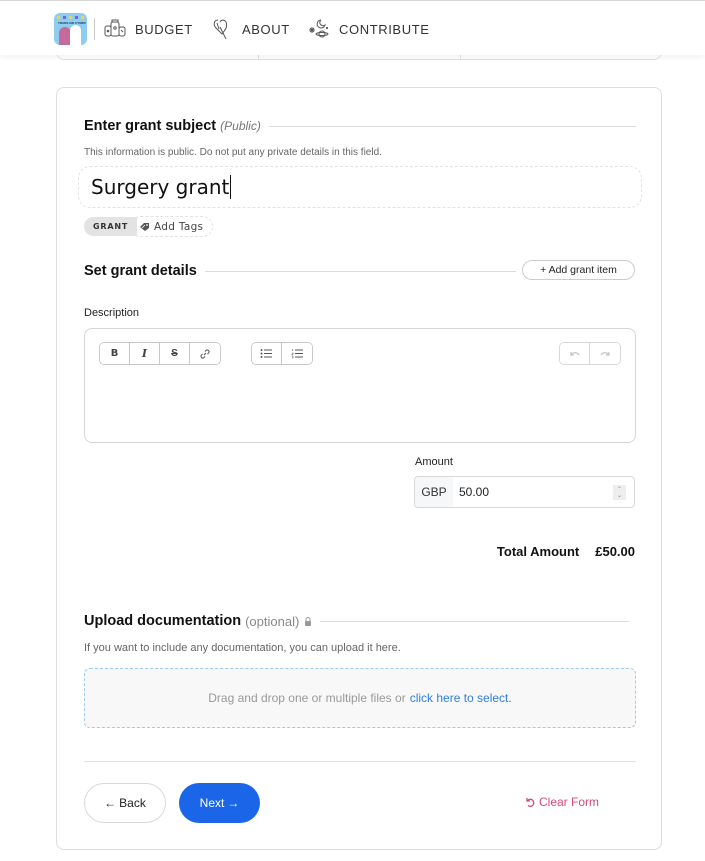 The height and width of the screenshot is (861, 705). I want to click on dropzone-text: Drag and drop one or multiple files or, so click(307, 698).